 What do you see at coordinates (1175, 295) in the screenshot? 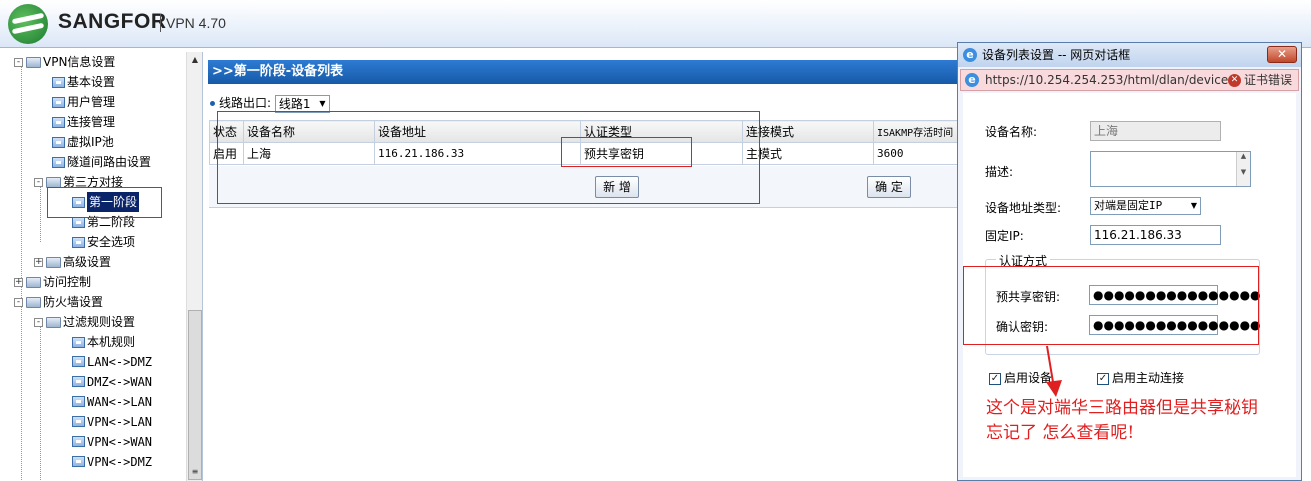
I see `psk-field: ●●●●●●●●●●●●●●●●` at bounding box center [1175, 295].